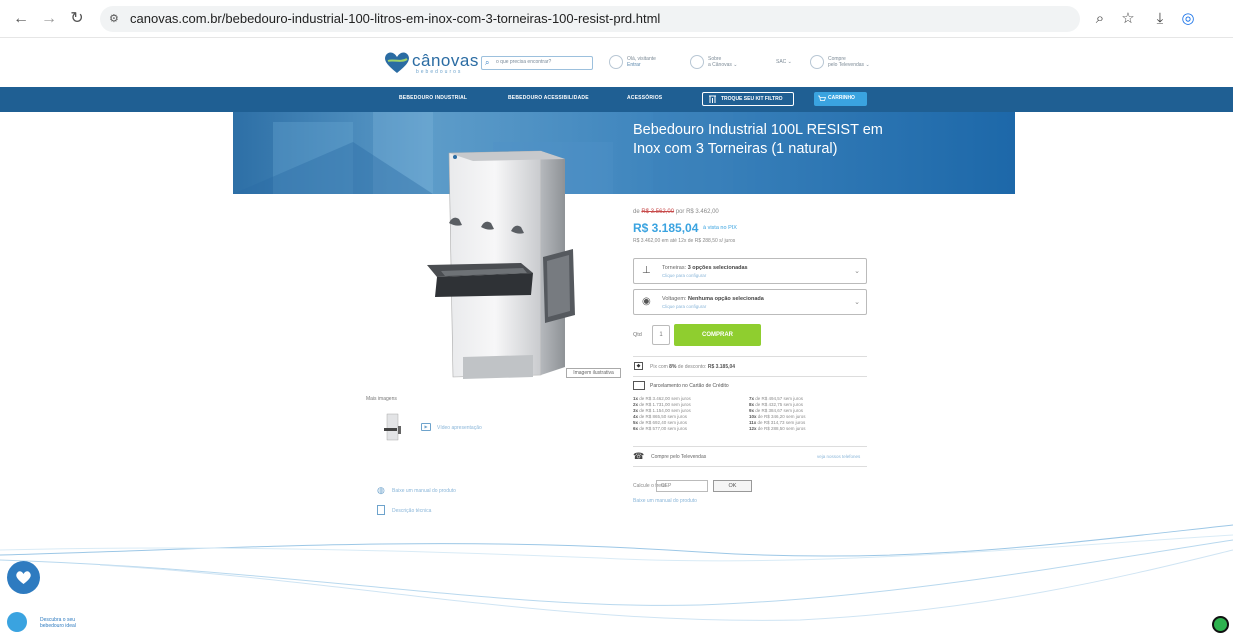 The width and height of the screenshot is (1233, 635). I want to click on product-thumbnail, so click(393, 427).